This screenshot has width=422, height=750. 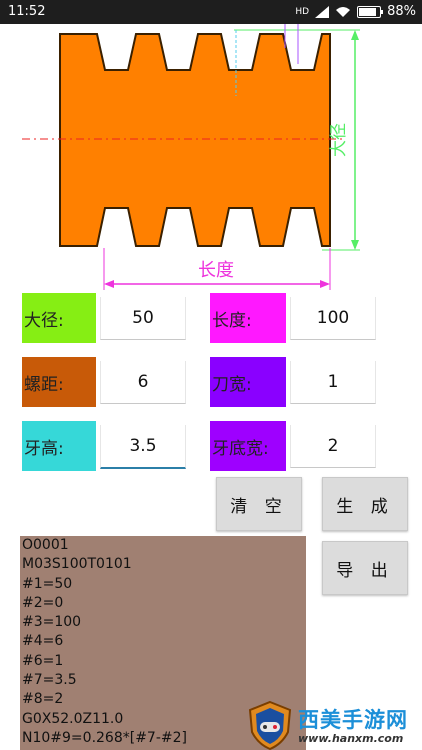 What do you see at coordinates (143, 447) in the screenshot?
I see `thread-height-input: 3.5` at bounding box center [143, 447].